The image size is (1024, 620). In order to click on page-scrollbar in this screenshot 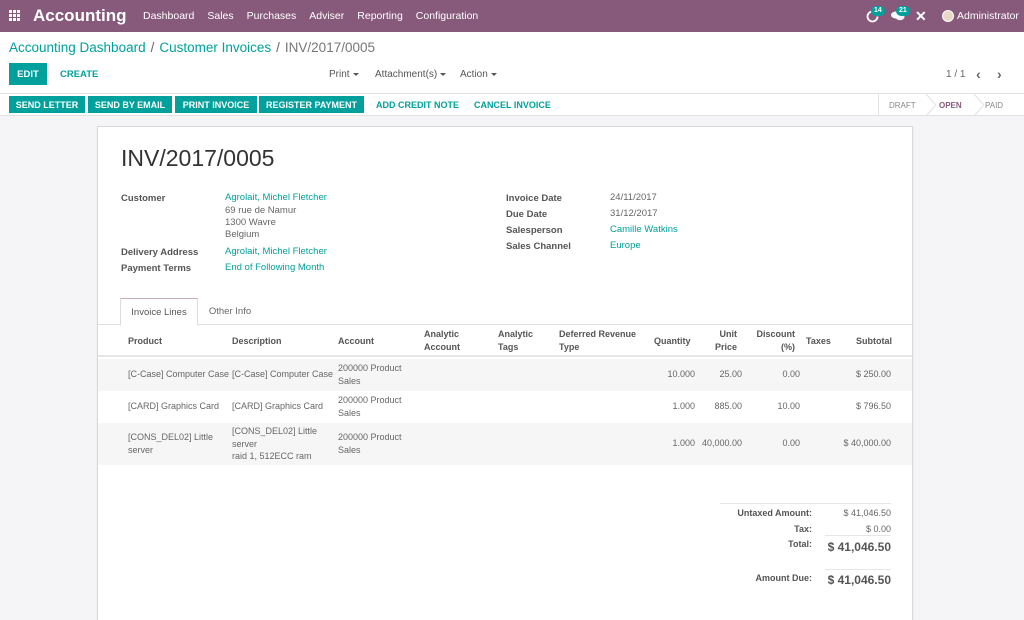, I will do `click(1019, 369)`.